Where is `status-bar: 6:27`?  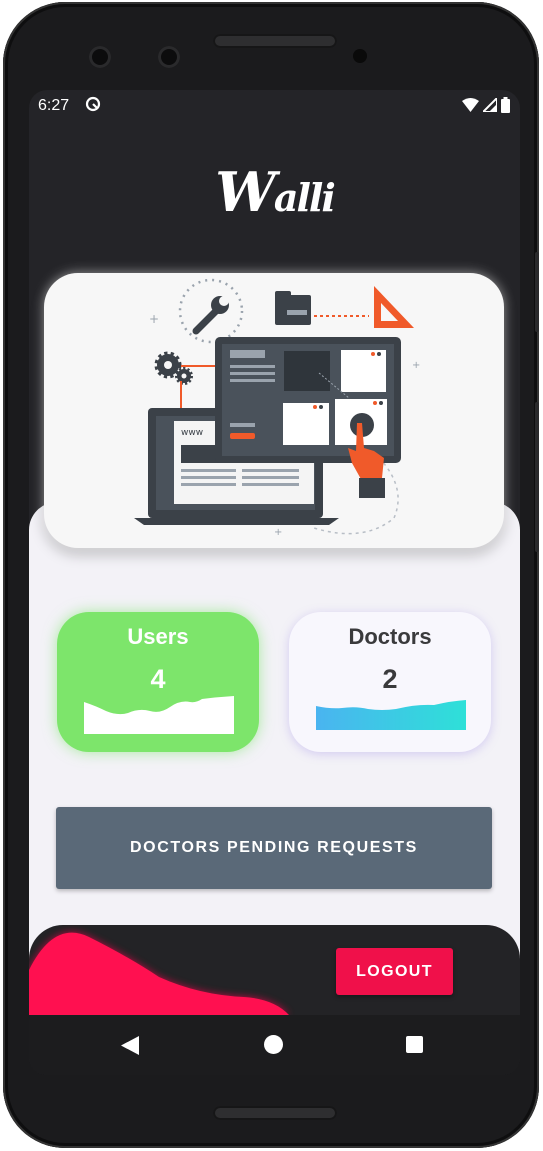
status-bar: 6:27 is located at coordinates (274, 106).